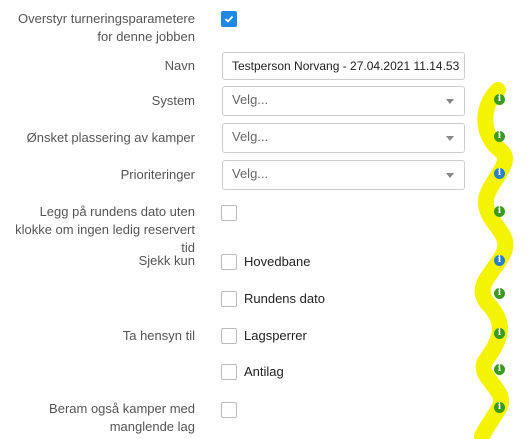 Image resolution: width=529 pixels, height=439 pixels. I want to click on ta-hensyn-label: Ta hensyn til, so click(158, 335).